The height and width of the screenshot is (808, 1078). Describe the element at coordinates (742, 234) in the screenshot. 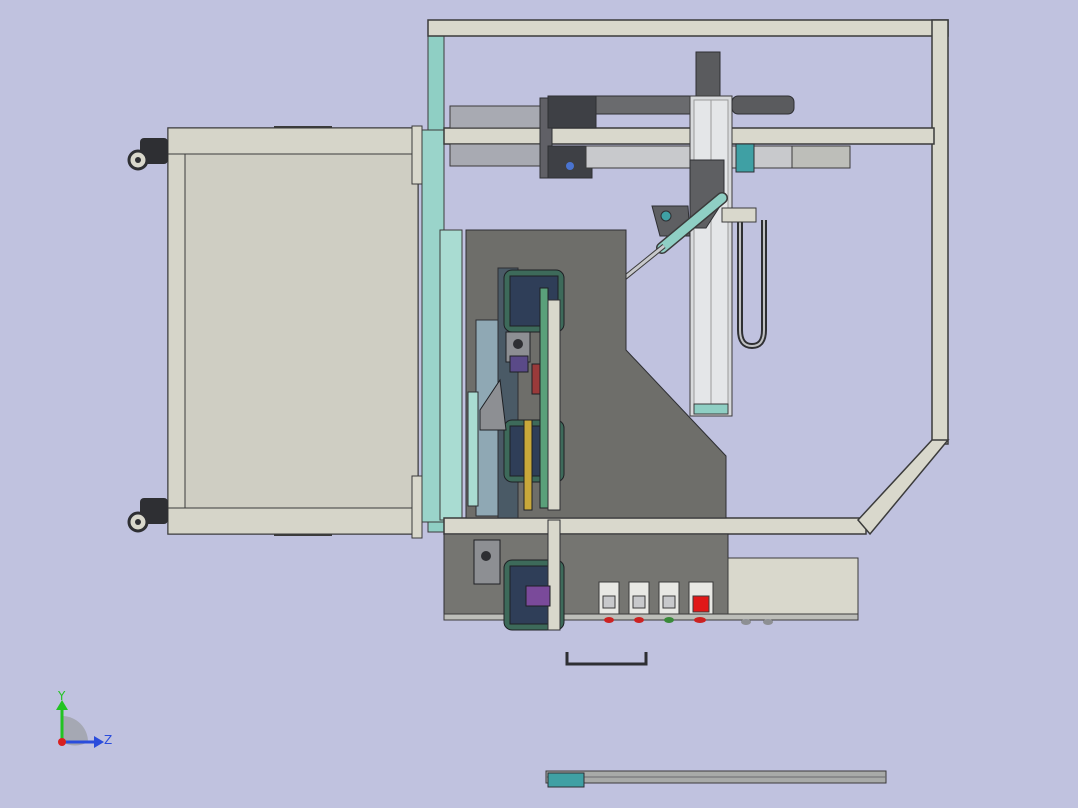

I see `gantry-axis-icon` at that location.